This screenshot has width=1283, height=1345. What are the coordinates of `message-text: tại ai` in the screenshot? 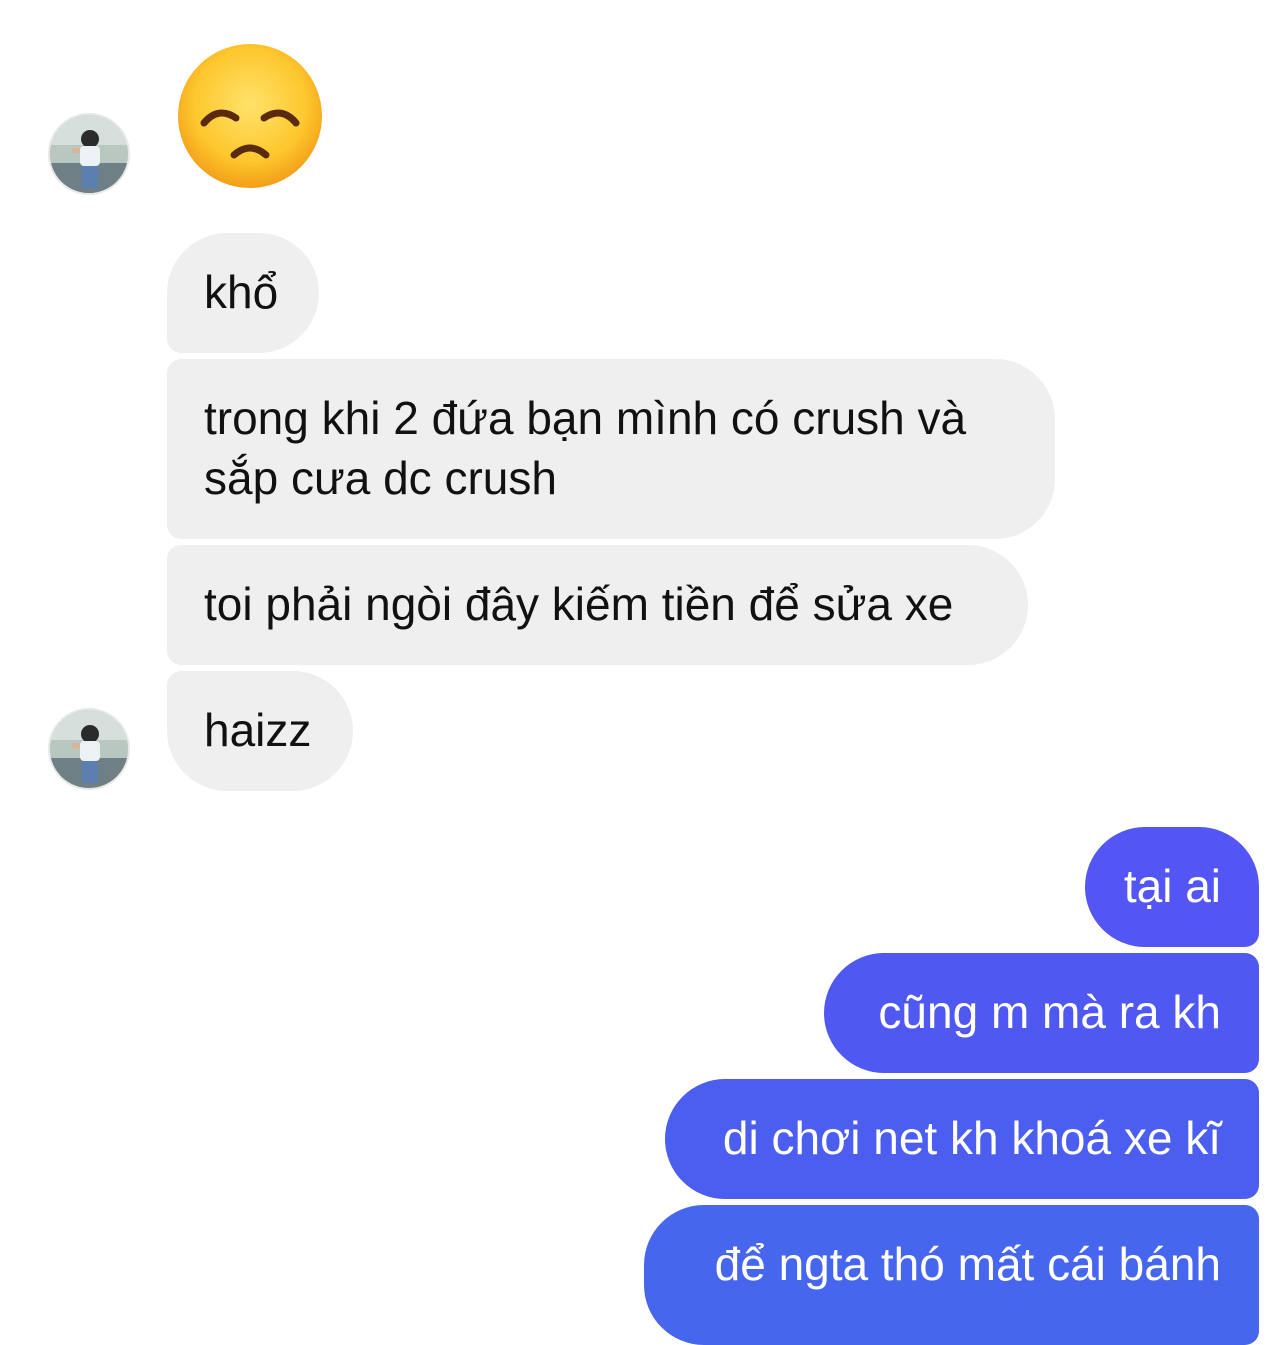 It's located at (1172, 886).